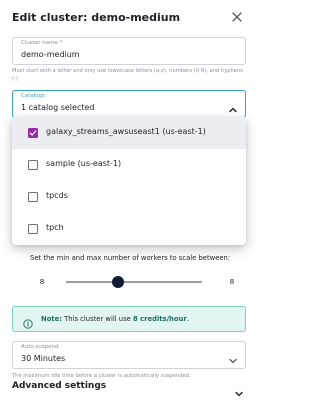 The width and height of the screenshot is (320, 400). What do you see at coordinates (118, 282) in the screenshot?
I see `slider-thumb` at bounding box center [118, 282].